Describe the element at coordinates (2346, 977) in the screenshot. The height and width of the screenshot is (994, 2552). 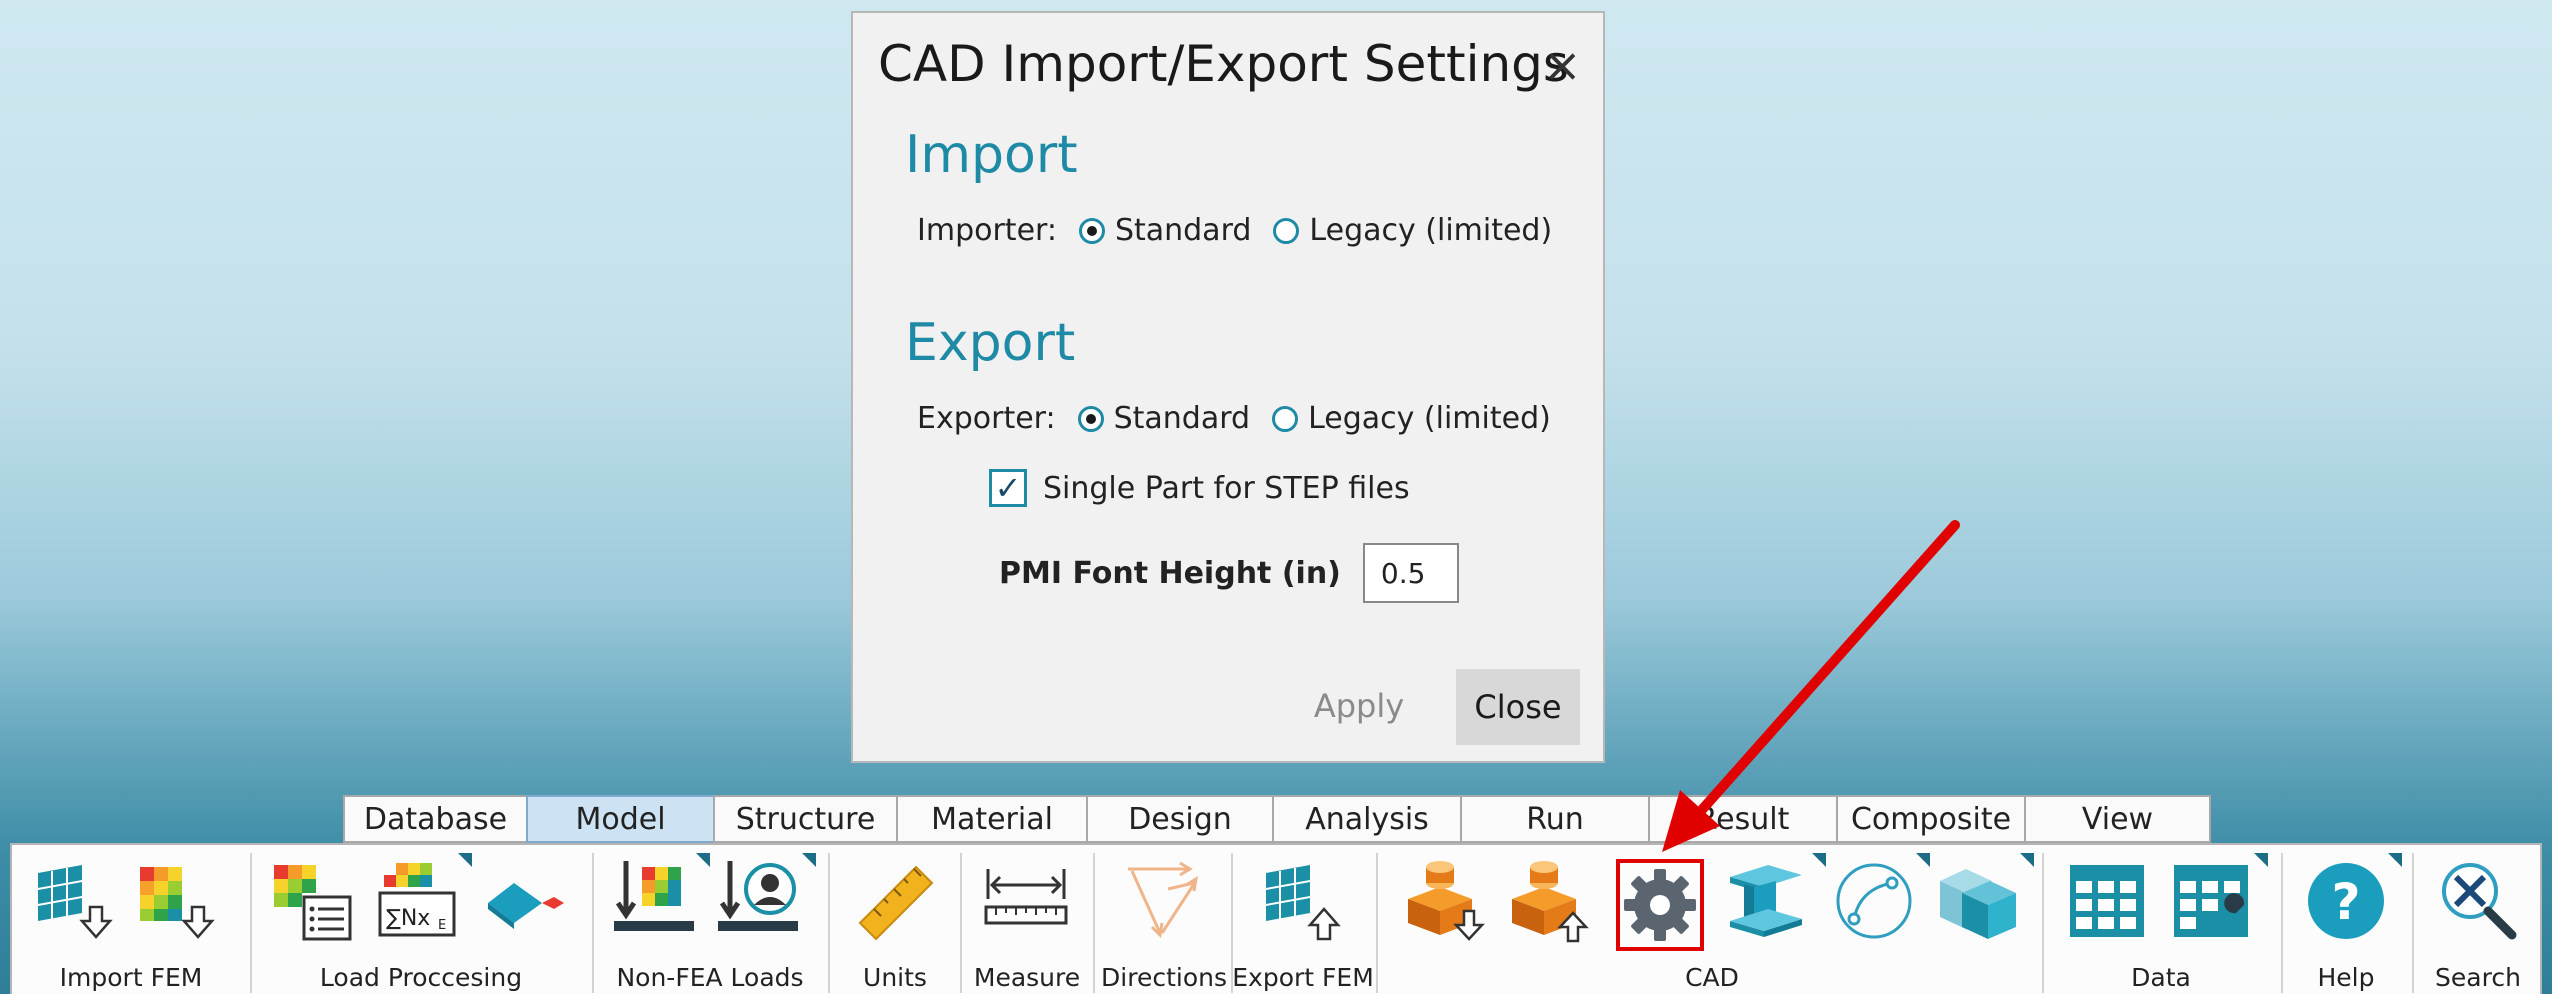
I see `group-label-help: Help` at that location.